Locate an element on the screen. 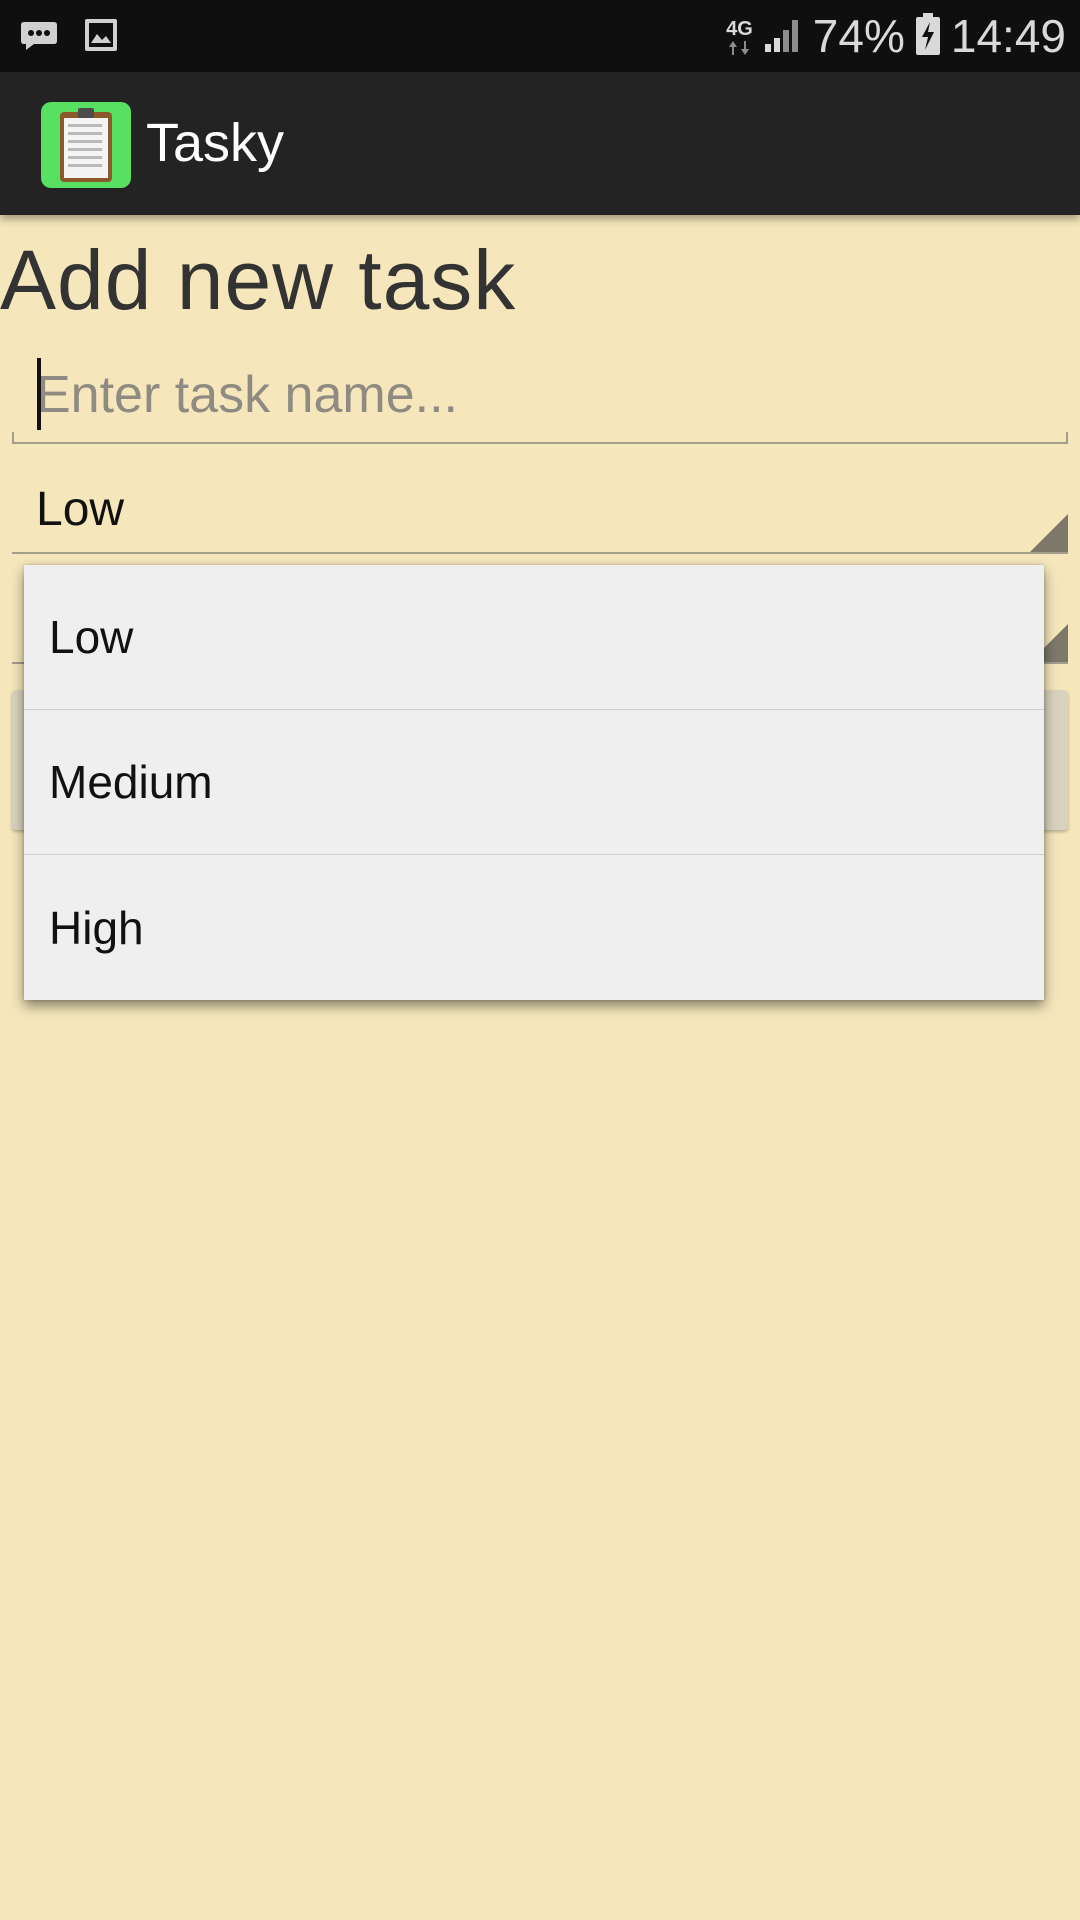  dropdown-option-medium: Medium is located at coordinates (534, 782).